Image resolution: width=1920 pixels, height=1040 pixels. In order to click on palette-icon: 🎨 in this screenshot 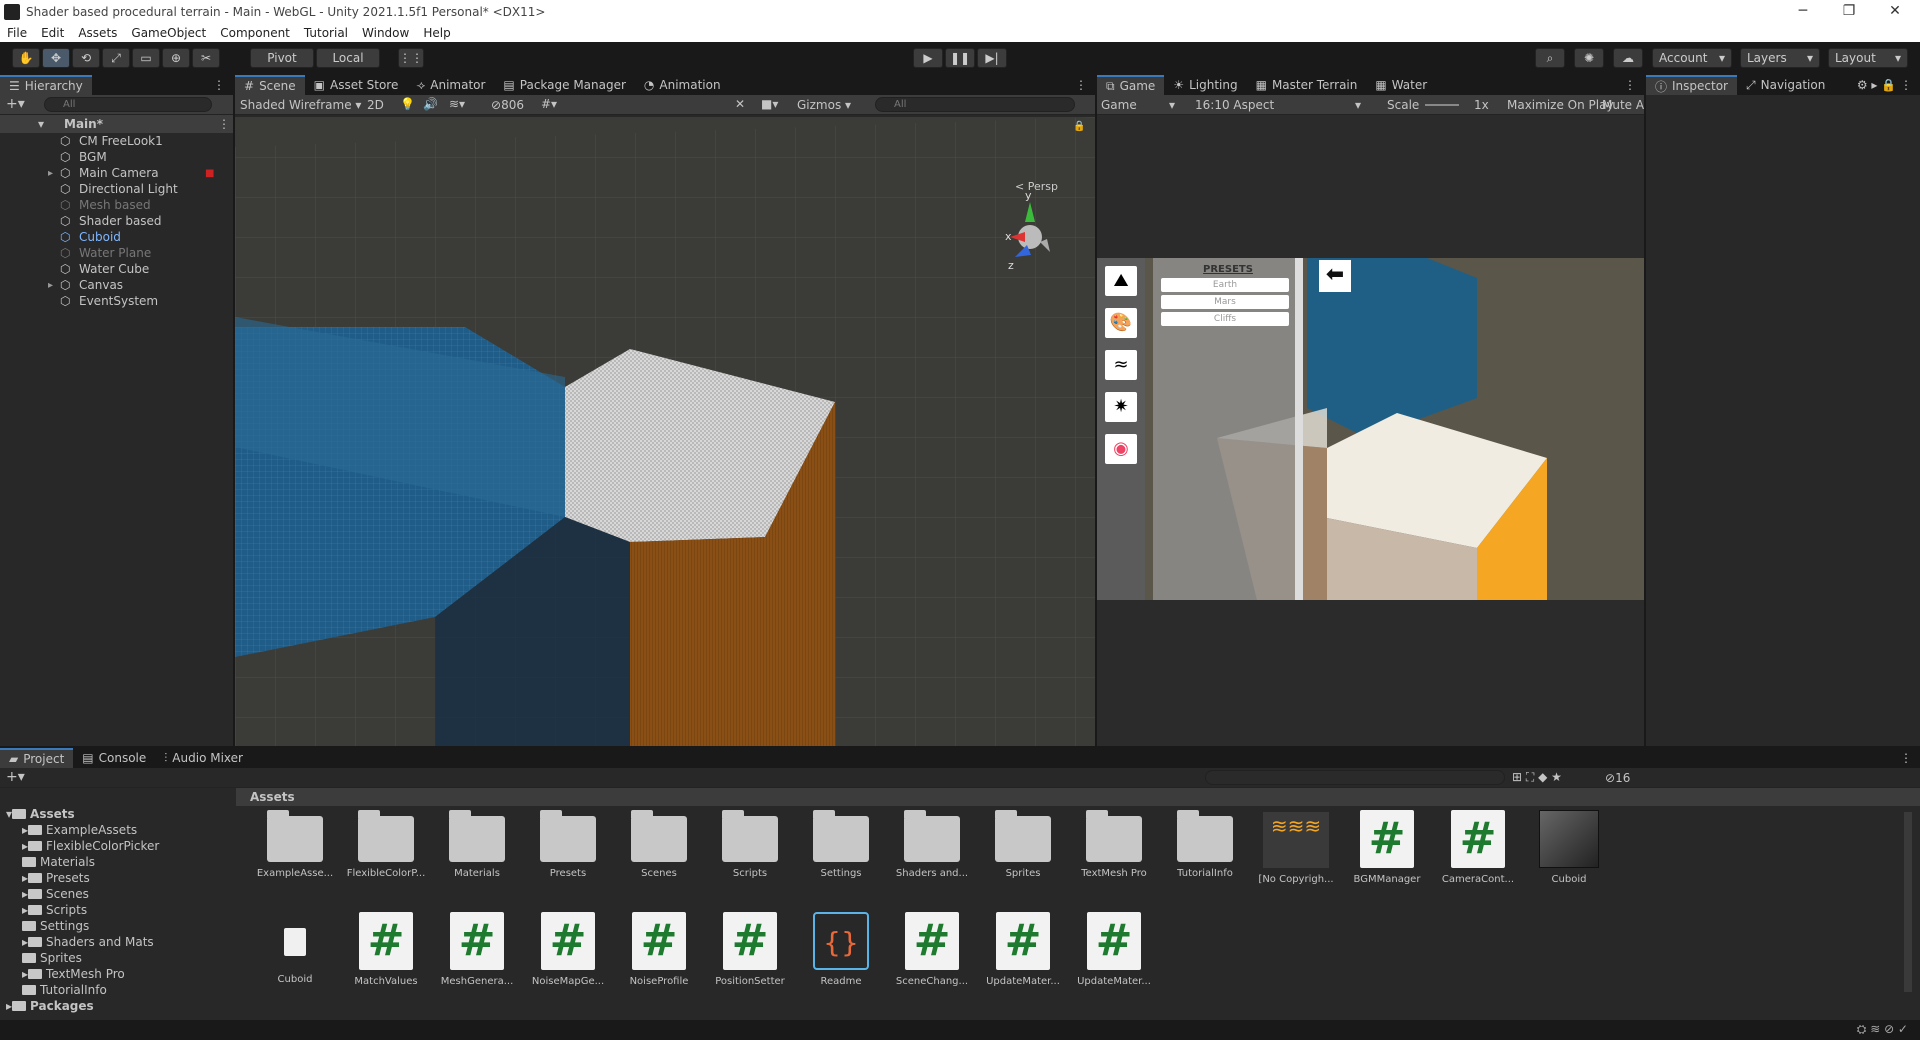, I will do `click(1121, 323)`.